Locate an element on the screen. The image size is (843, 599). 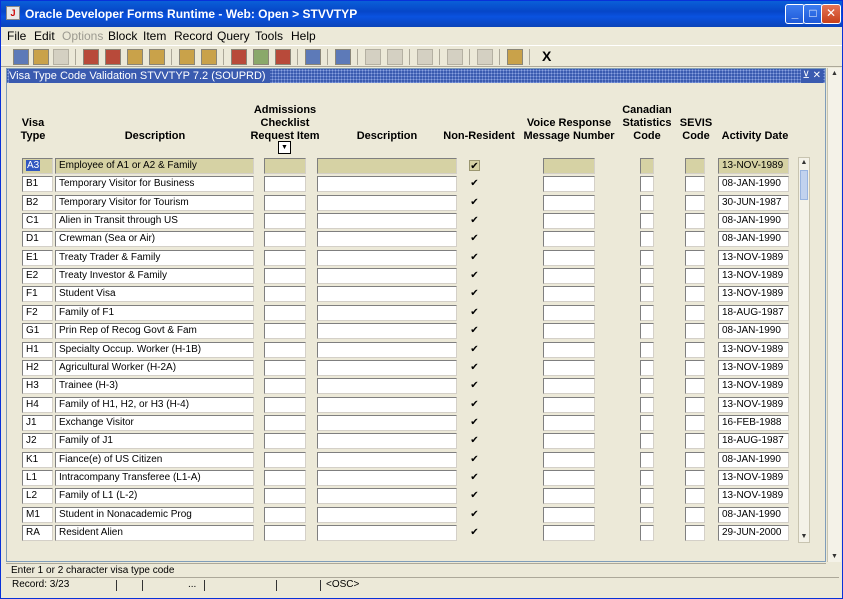
search-icon is located at coordinates (455, 57).